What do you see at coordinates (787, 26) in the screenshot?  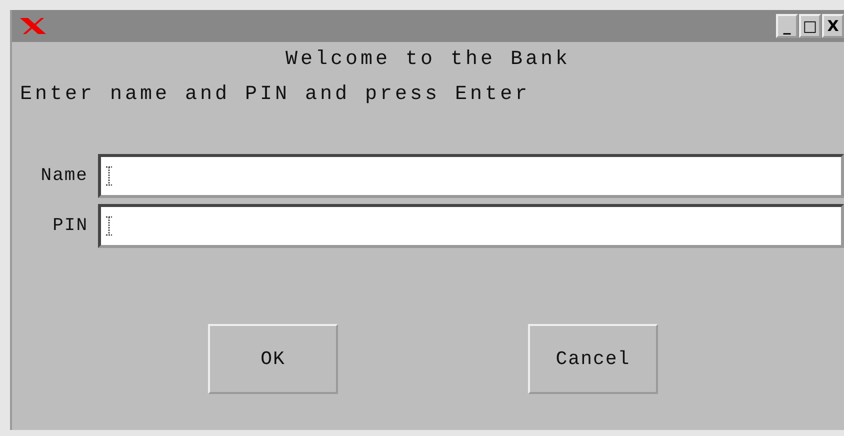 I see `window-control: _` at bounding box center [787, 26].